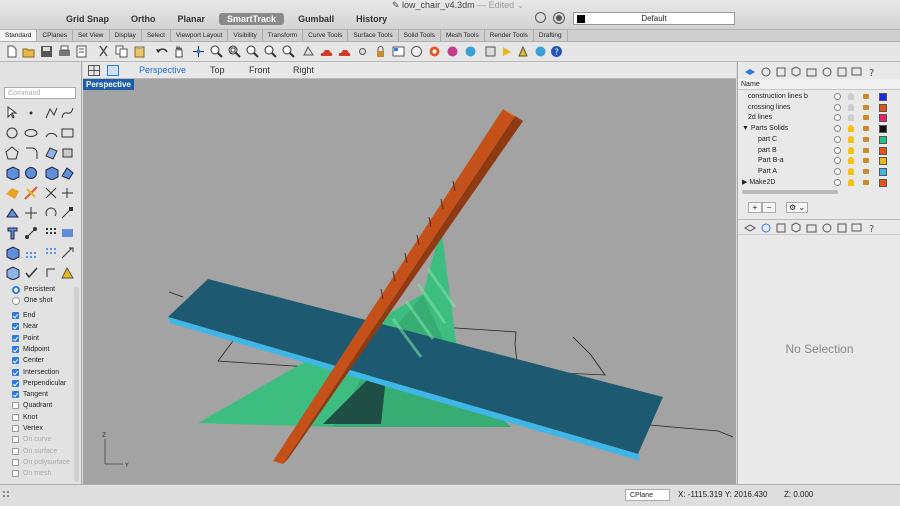 This screenshot has height=506, width=900. I want to click on grid-tab-icon, so click(842, 72).